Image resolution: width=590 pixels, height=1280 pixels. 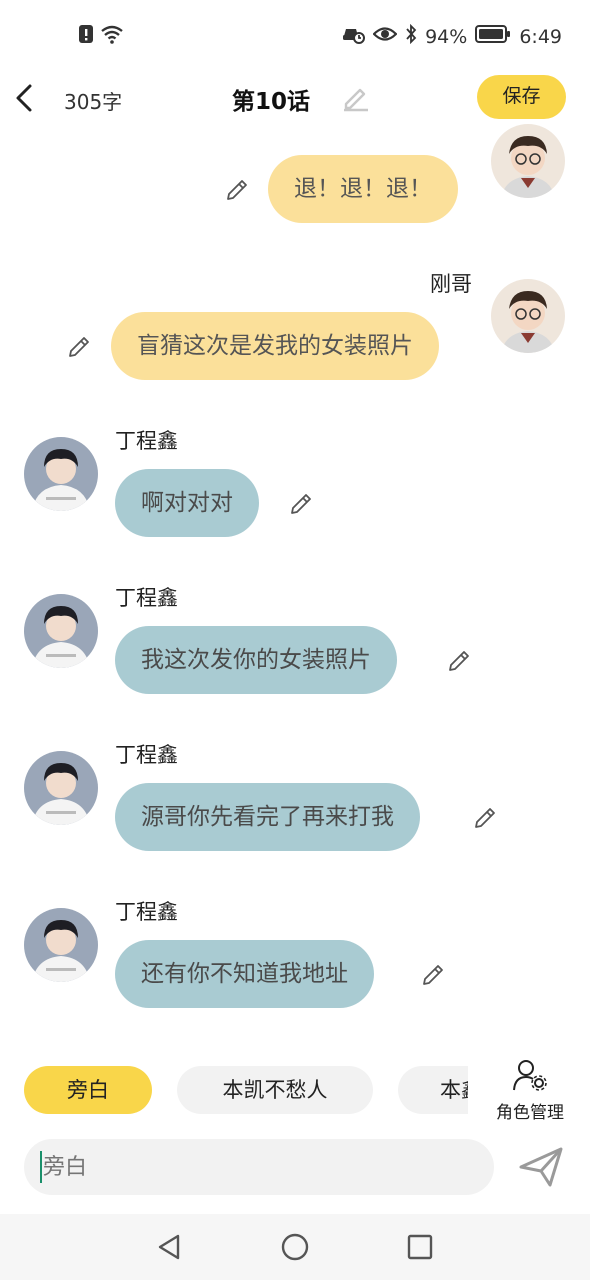 I want to click on role-selector: 旁白 本凯不愁人 本鑫 角色管理, so click(x=295, y=1093).